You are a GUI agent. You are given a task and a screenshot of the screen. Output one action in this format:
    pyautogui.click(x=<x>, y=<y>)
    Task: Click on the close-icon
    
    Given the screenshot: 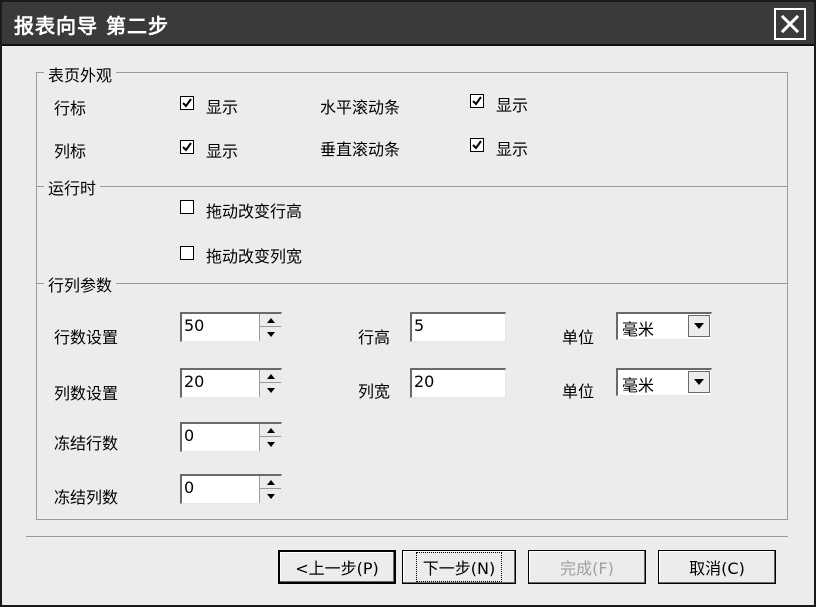 What is the action you would take?
    pyautogui.click(x=790, y=24)
    